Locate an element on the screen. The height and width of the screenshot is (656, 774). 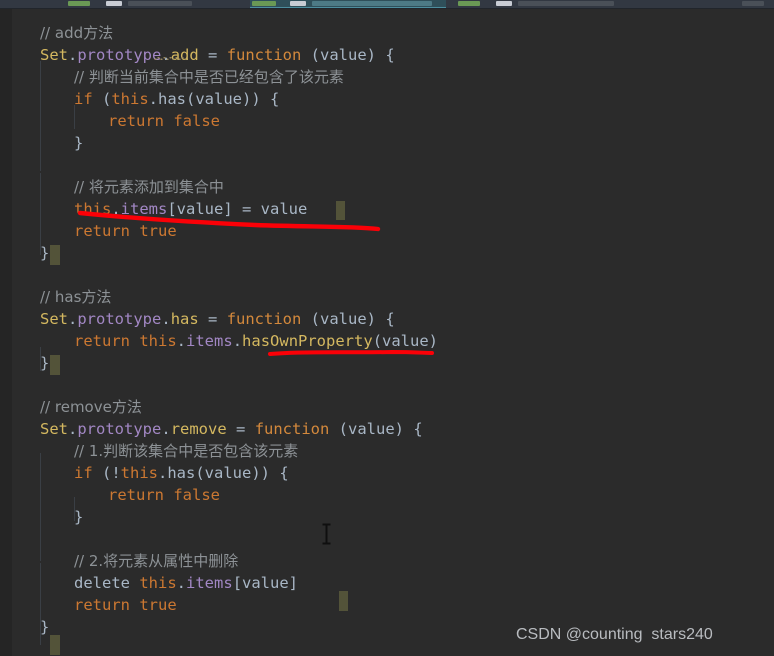
code-token: // 2.将元素从属性中删除 is located at coordinates (156, 561).